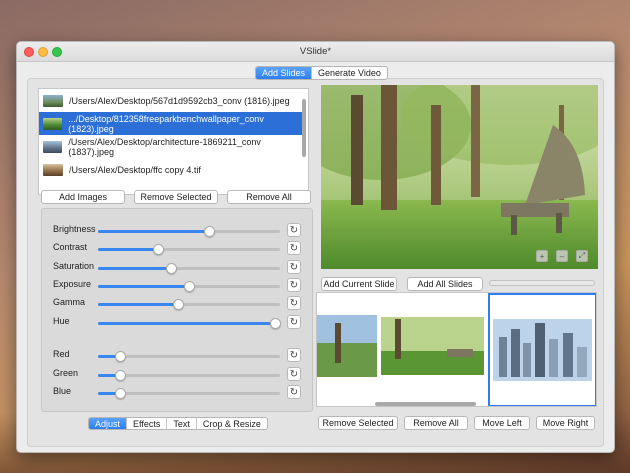 This screenshot has width=630, height=473. I want to click on slider-label: Gamma, so click(69, 302).